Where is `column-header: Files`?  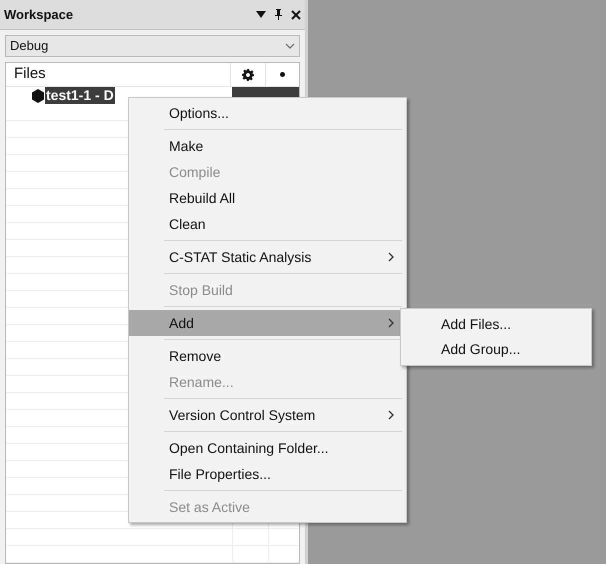 column-header: Files is located at coordinates (30, 74).